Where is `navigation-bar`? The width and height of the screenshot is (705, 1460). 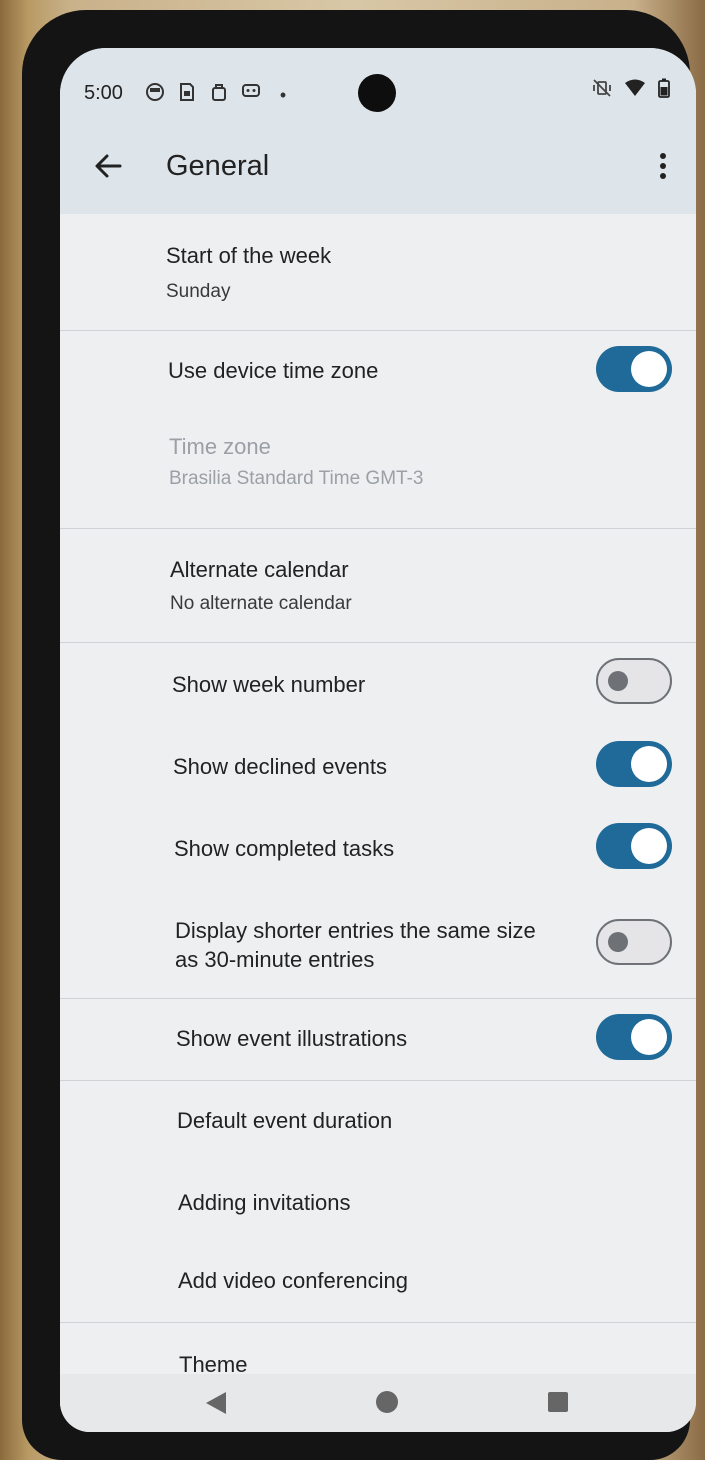
navigation-bar is located at coordinates (378, 1403).